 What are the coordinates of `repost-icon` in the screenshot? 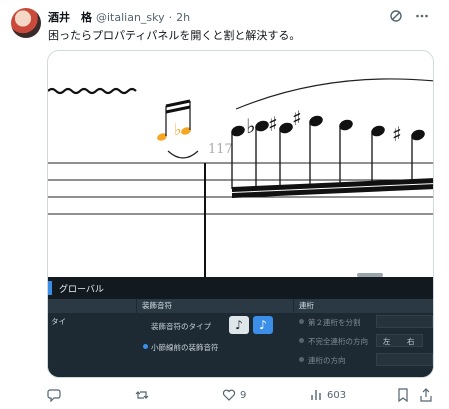 It's located at (142, 395).